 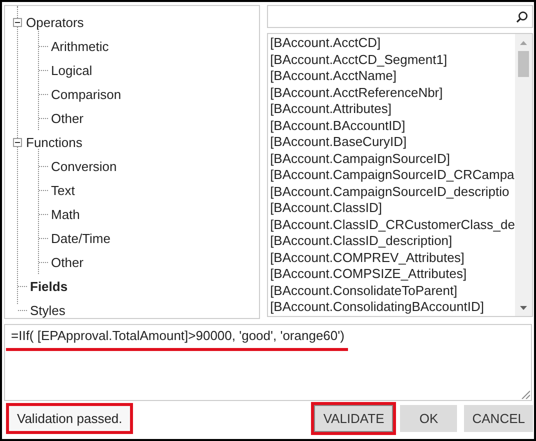 What do you see at coordinates (392, 142) in the screenshot?
I see `list-item: [BAccount.BaseCuryID]` at bounding box center [392, 142].